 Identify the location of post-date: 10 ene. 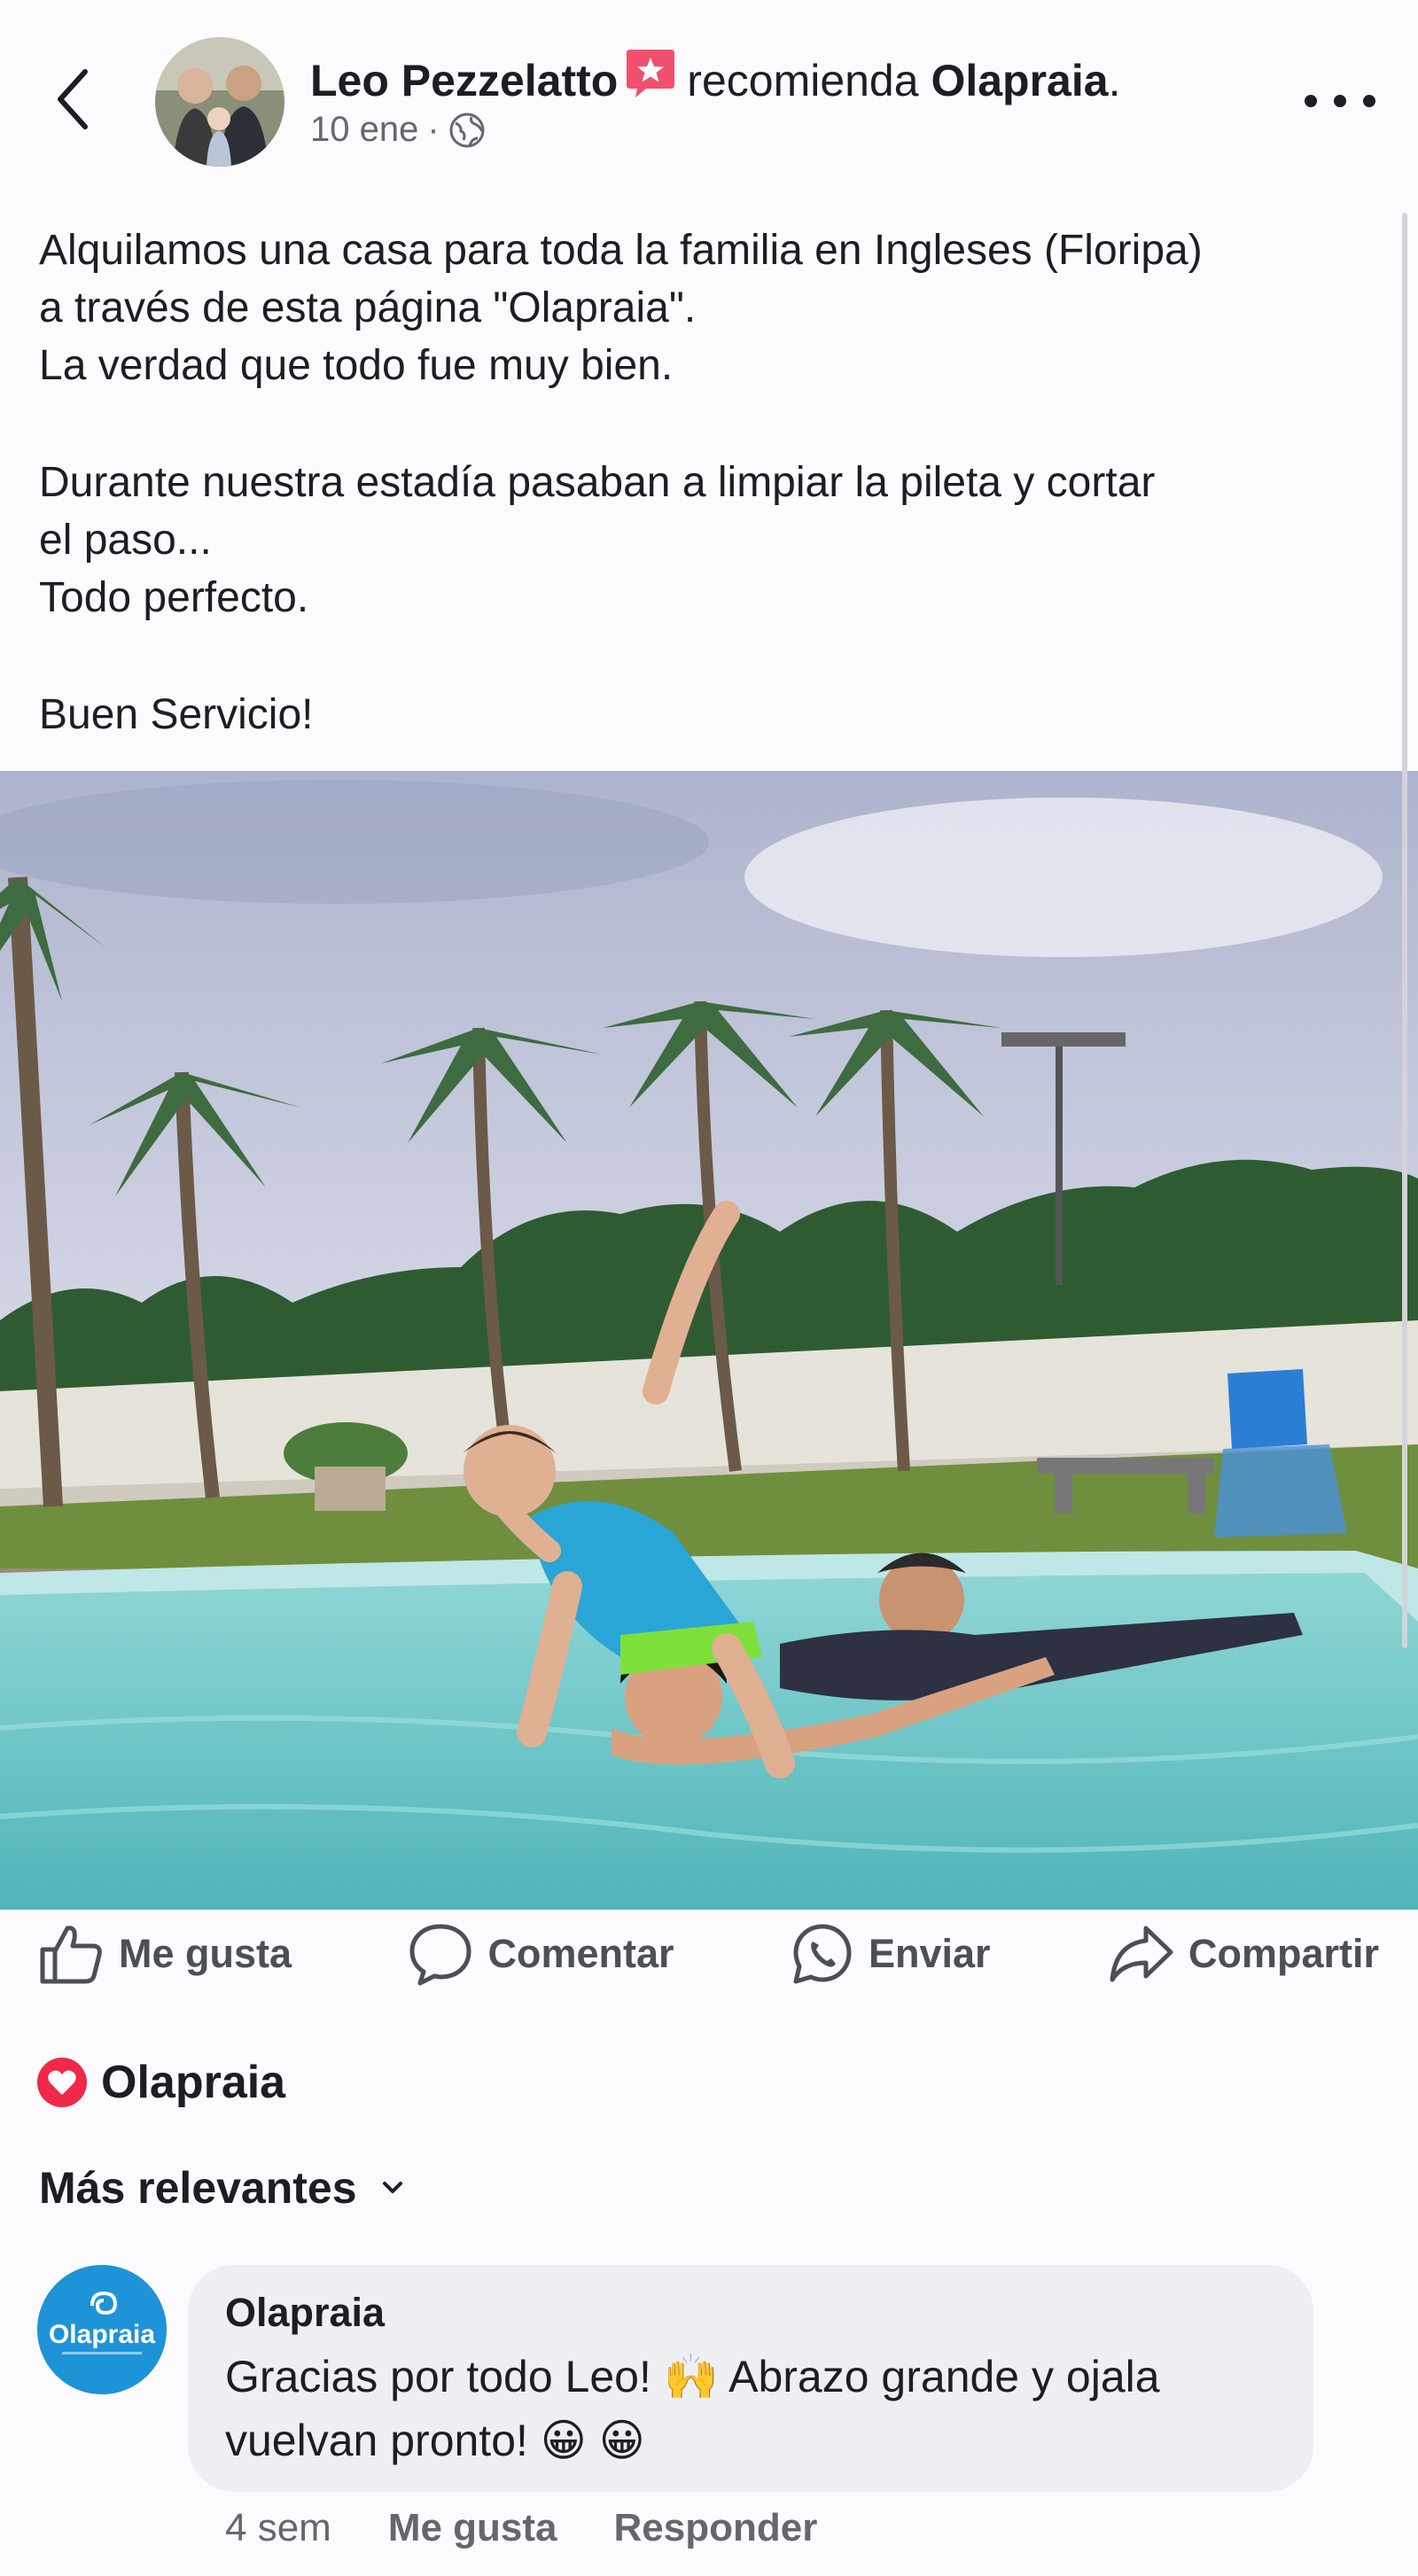
(364, 130).